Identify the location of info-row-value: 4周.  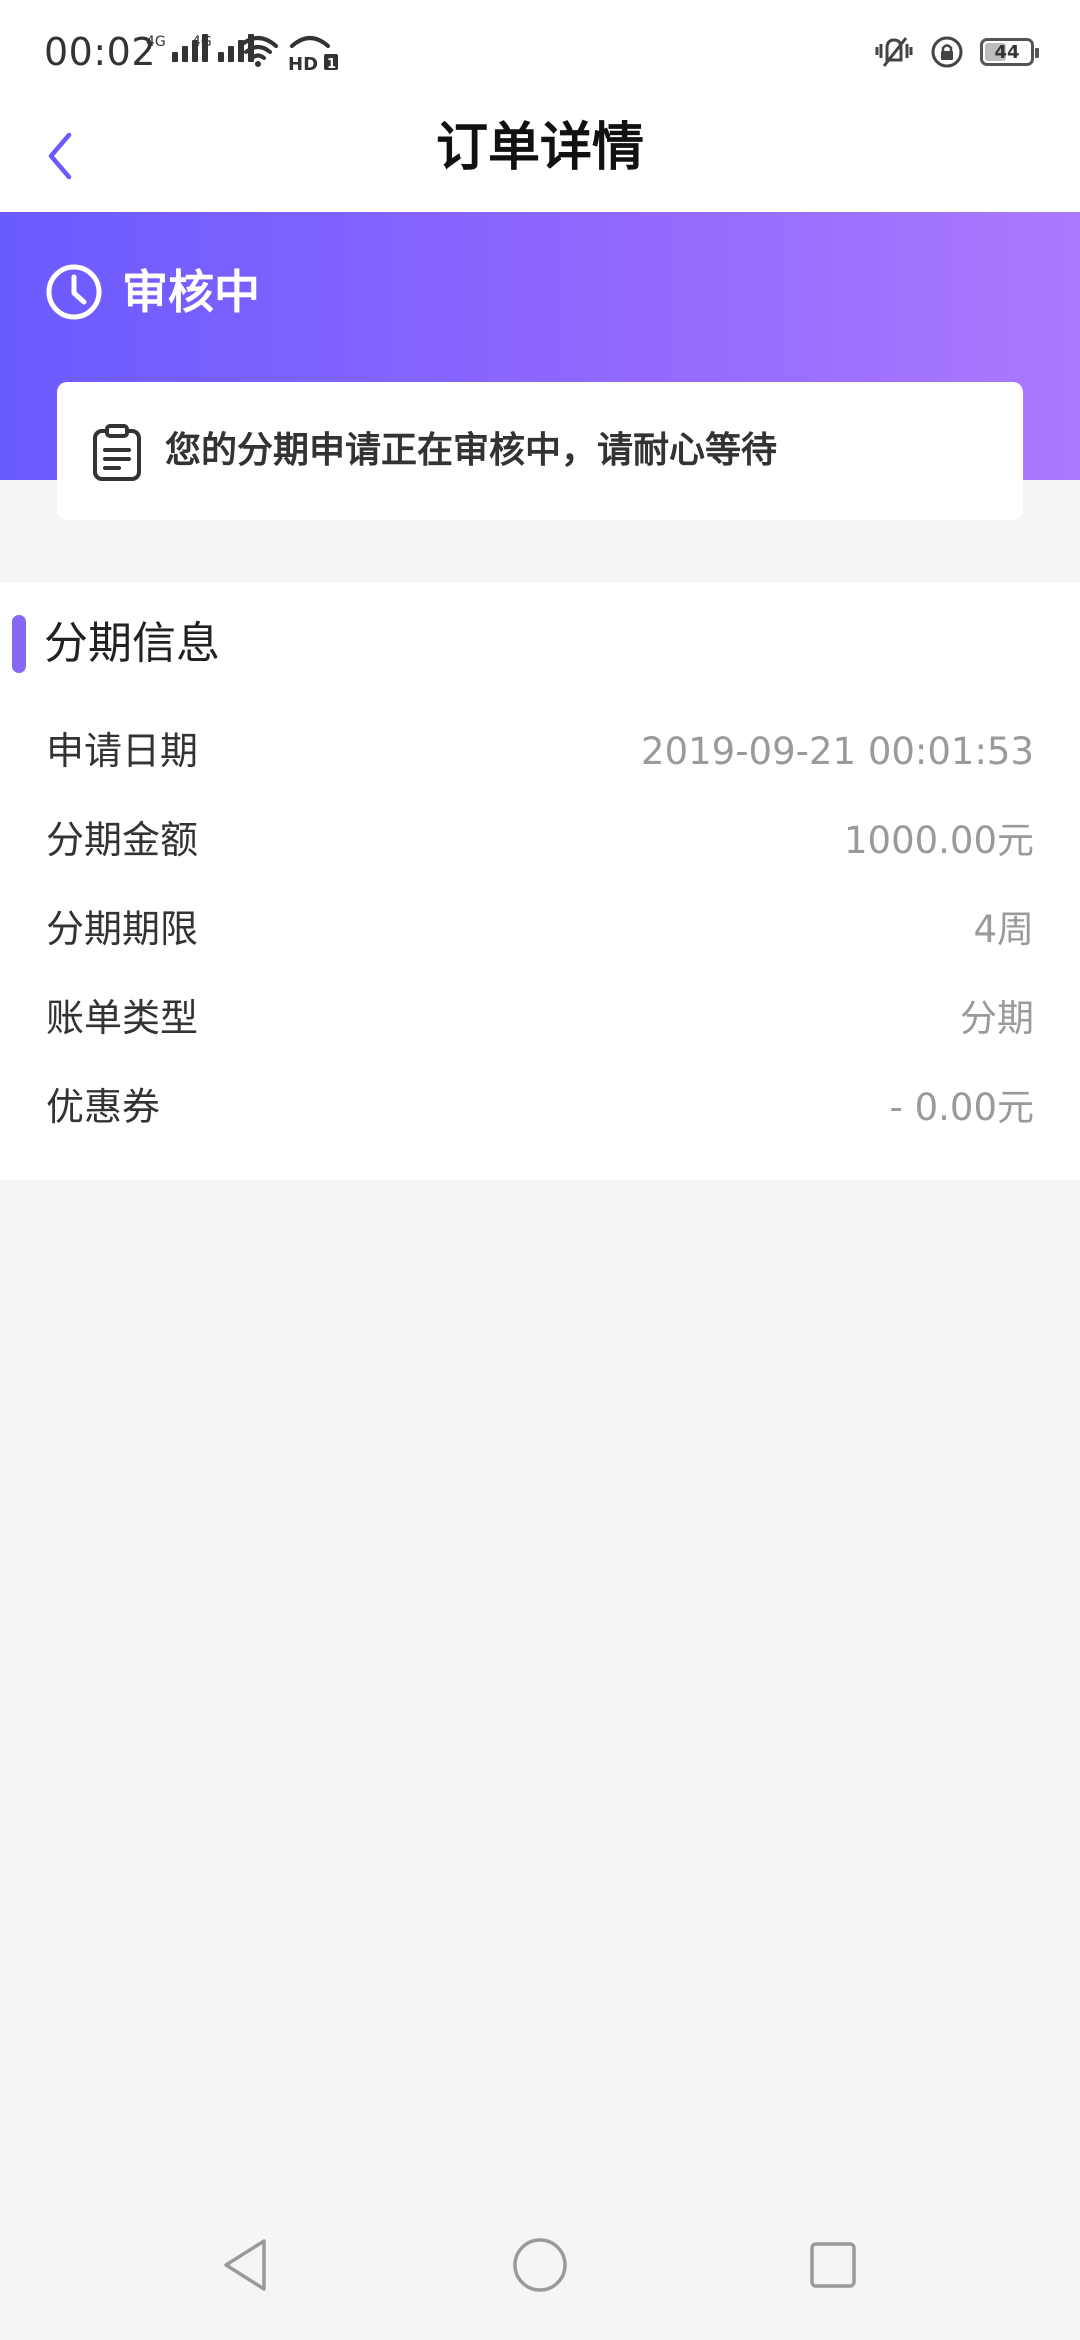
(1003, 929).